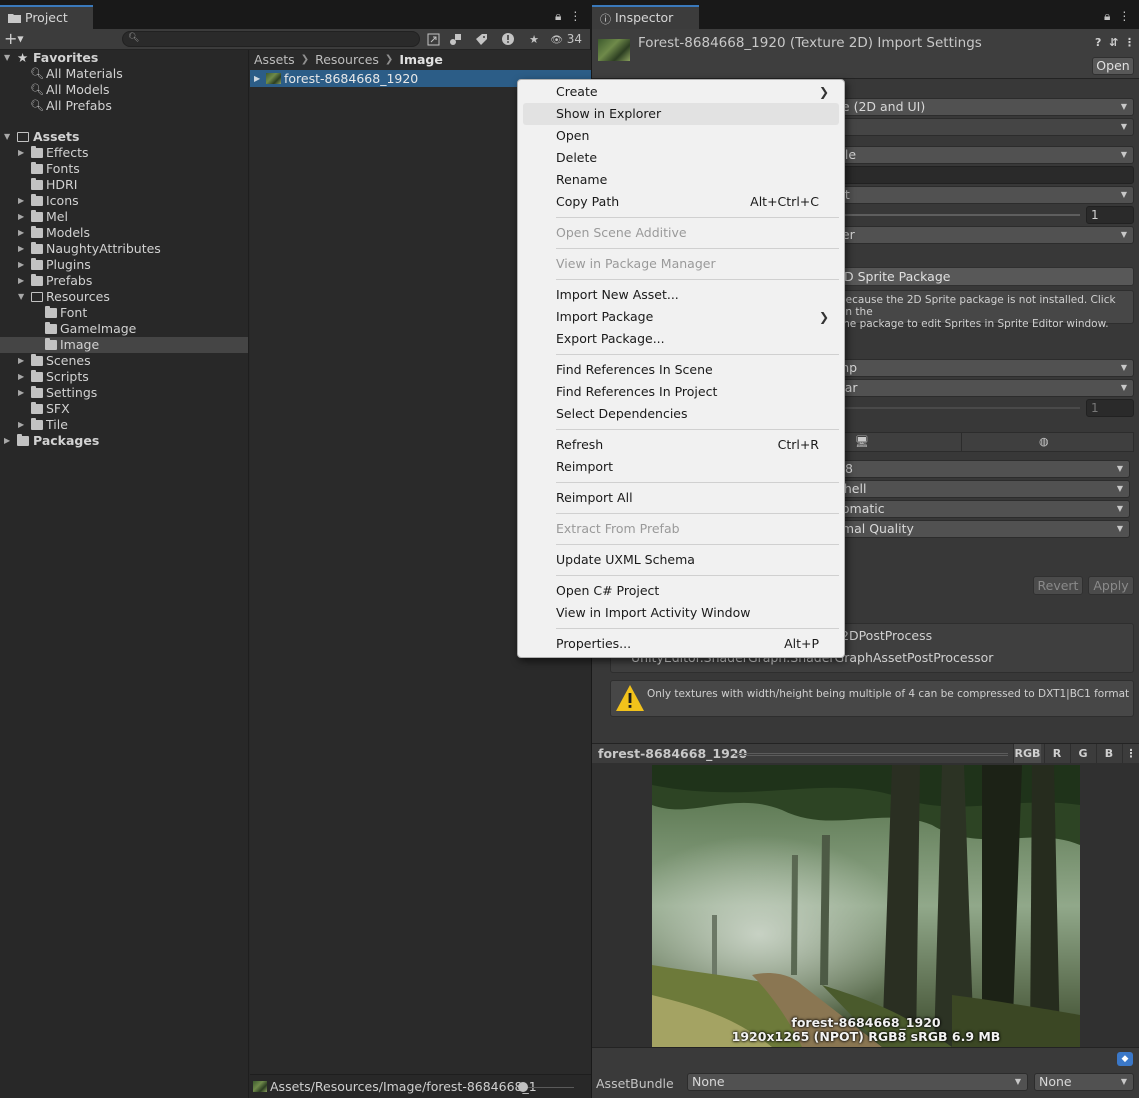 The width and height of the screenshot is (1139, 1098). Describe the element at coordinates (124, 409) in the screenshot. I see `tree-item-folder: SFX` at that location.